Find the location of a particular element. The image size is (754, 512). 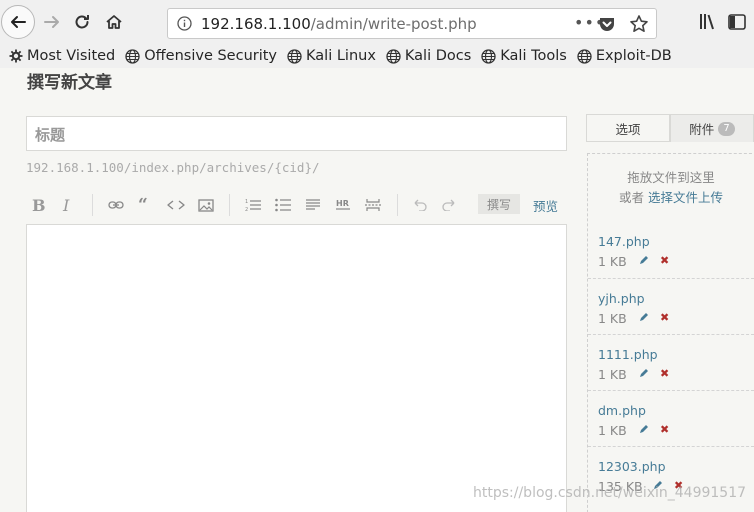

blockquote-button: “ is located at coordinates (143, 205).